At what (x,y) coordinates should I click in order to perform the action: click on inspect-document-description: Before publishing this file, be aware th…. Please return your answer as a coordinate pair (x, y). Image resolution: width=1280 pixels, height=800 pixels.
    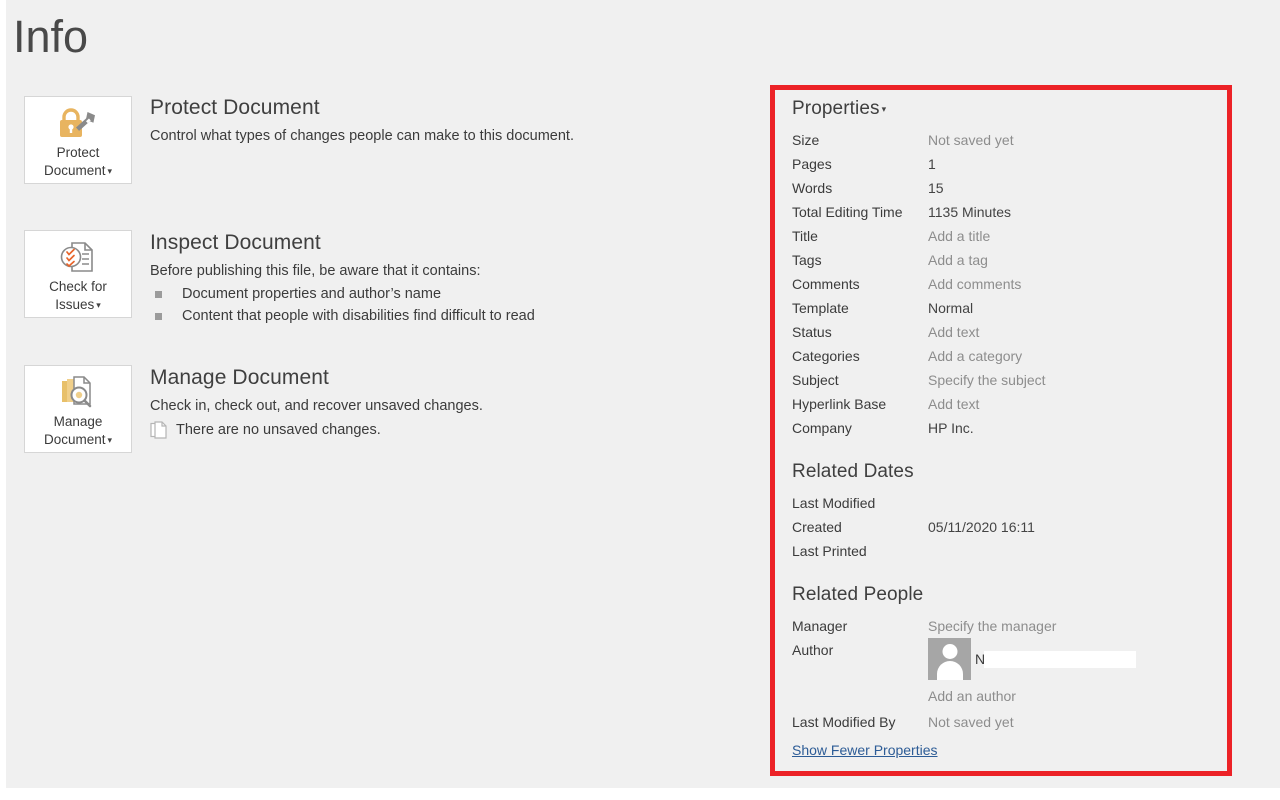
    Looking at the image, I should click on (315, 271).